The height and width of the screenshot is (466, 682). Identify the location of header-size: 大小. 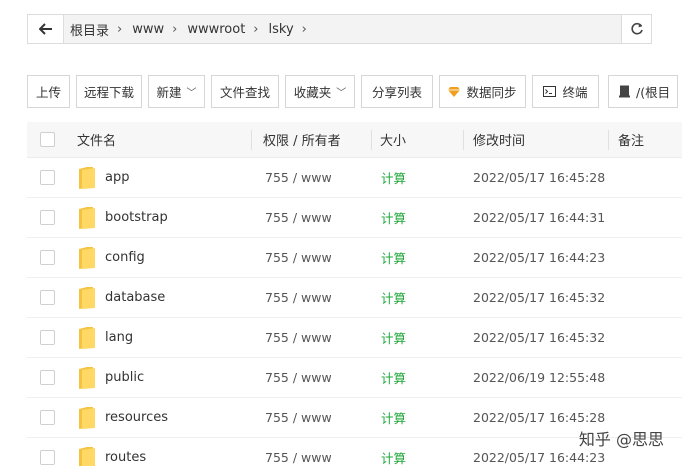
(417, 139).